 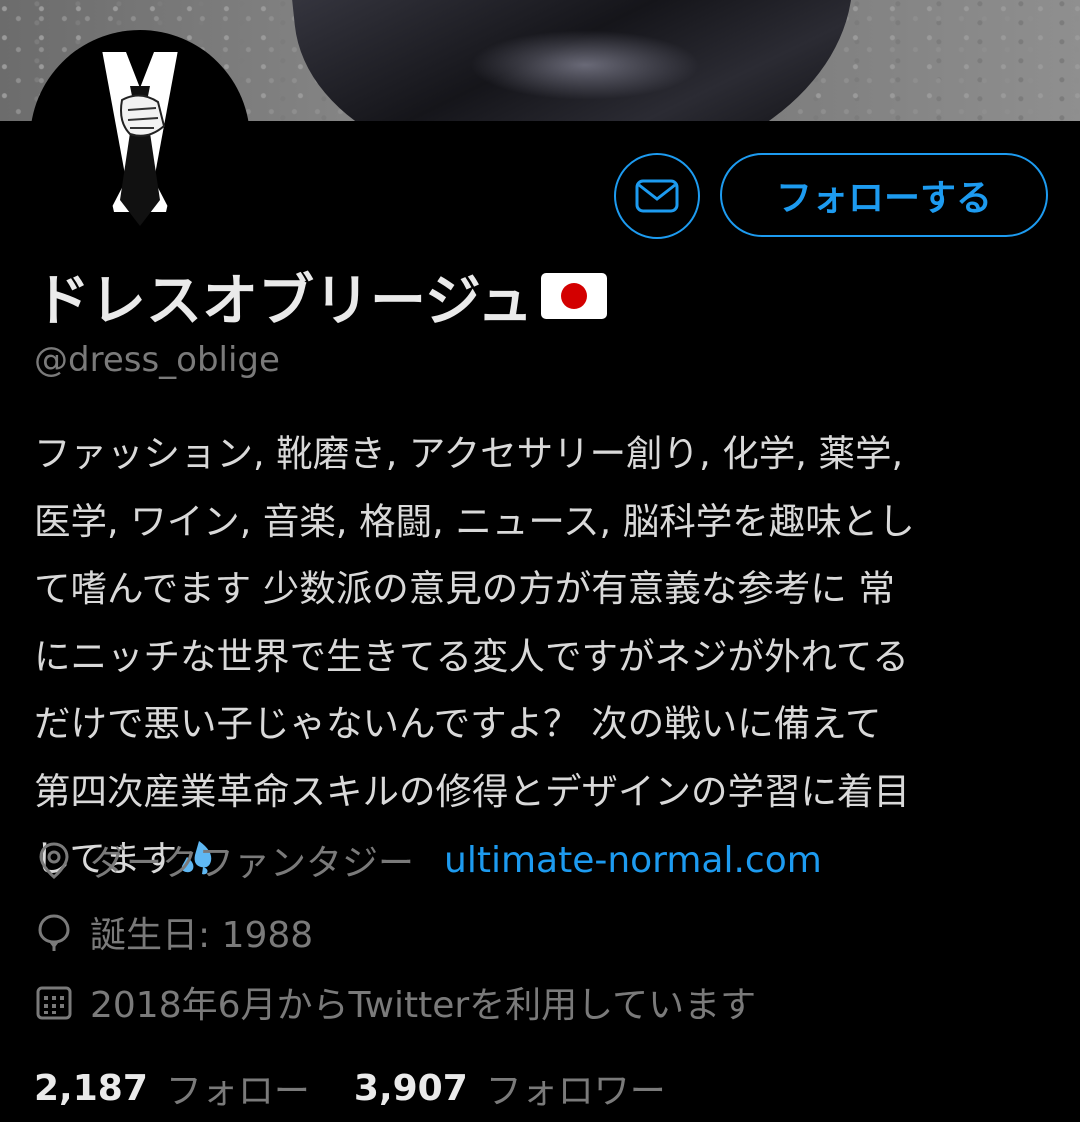 I want to click on follow-stats: 2,187 フォロー 3,907 フォロワー, so click(x=350, y=1088).